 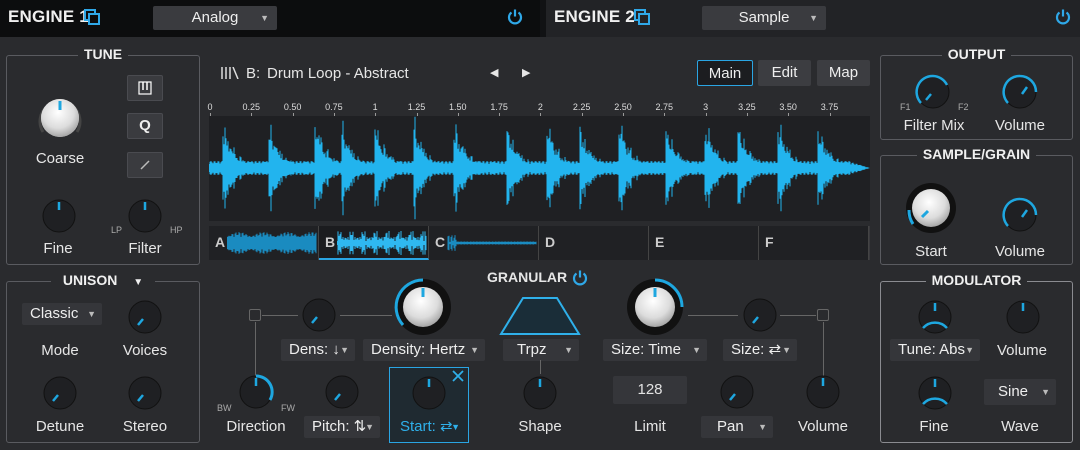 I want to click on modulator-wave-value: Sine, so click(x=1013, y=391).